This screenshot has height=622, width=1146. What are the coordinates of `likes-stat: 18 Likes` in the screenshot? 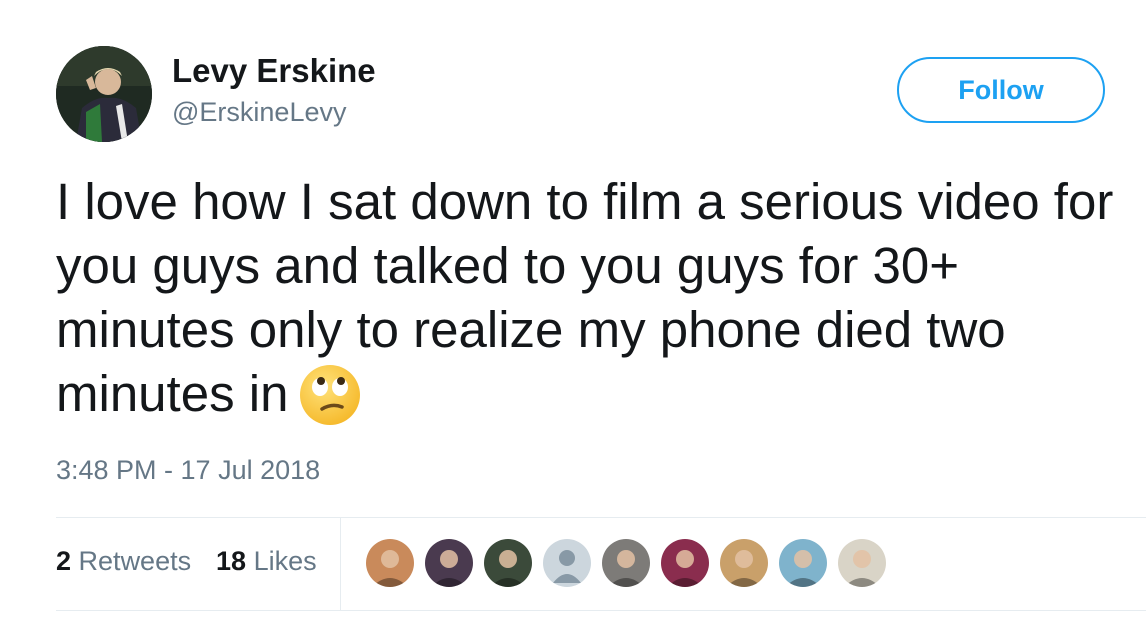 It's located at (266, 561).